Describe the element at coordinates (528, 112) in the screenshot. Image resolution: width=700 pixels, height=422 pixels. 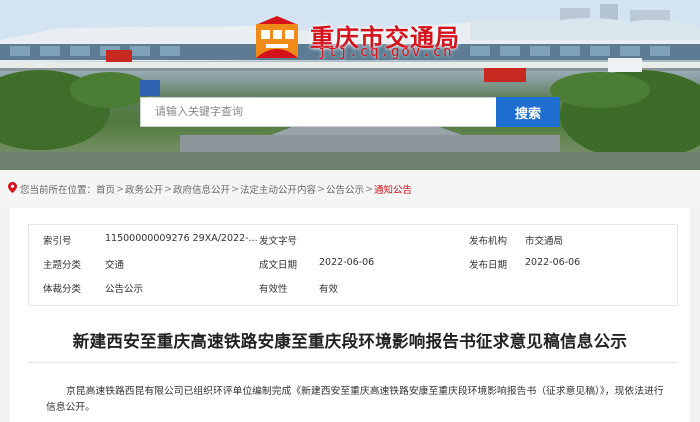
I see `search-button: 搜索` at that location.